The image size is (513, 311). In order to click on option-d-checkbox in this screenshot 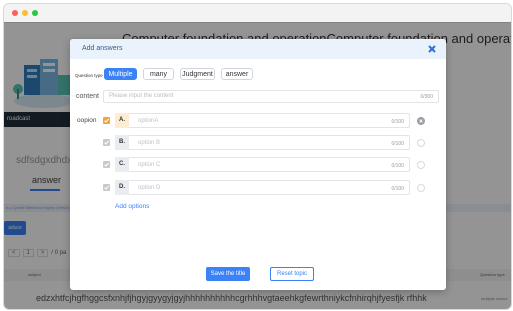, I will do `click(106, 187)`.